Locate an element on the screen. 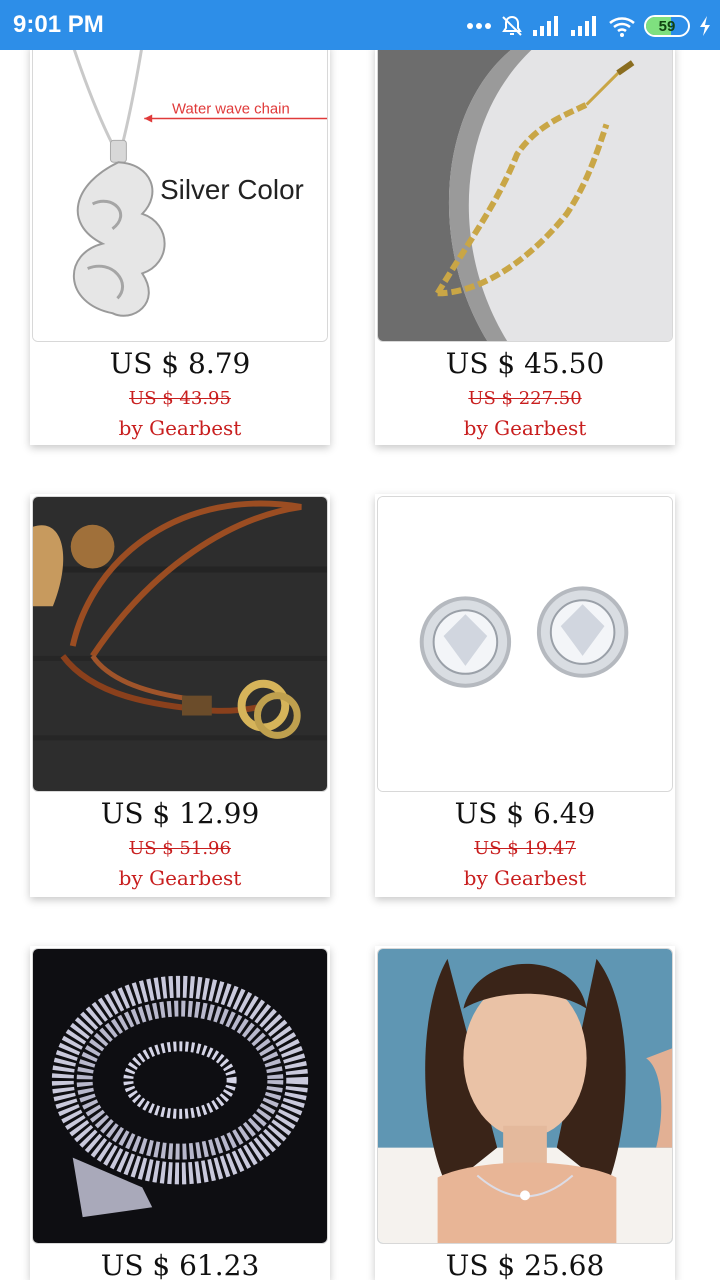 The height and width of the screenshot is (1280, 720). product-image-leather-necklace is located at coordinates (180, 644).